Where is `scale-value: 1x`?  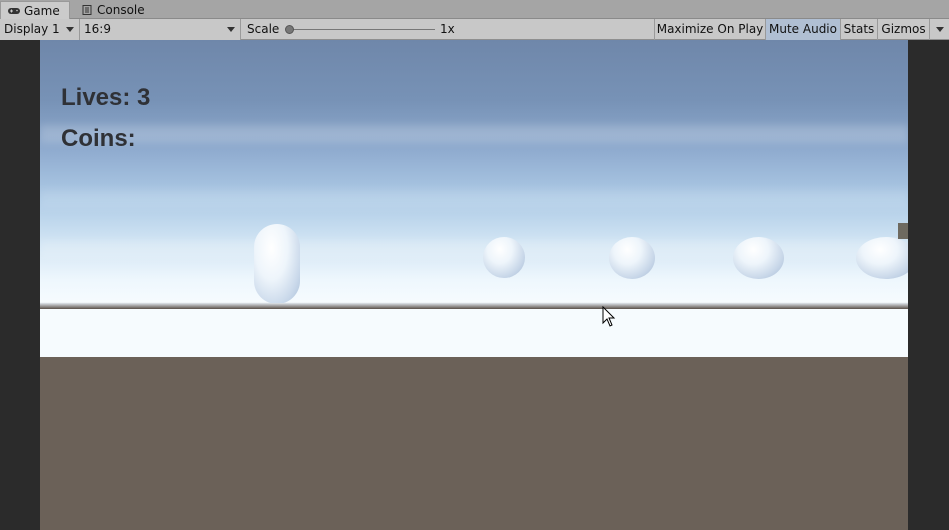
scale-value: 1x is located at coordinates (447, 29).